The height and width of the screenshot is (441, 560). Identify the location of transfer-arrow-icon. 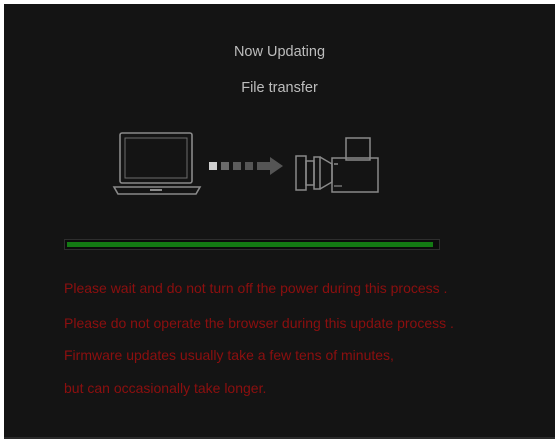
(248, 166).